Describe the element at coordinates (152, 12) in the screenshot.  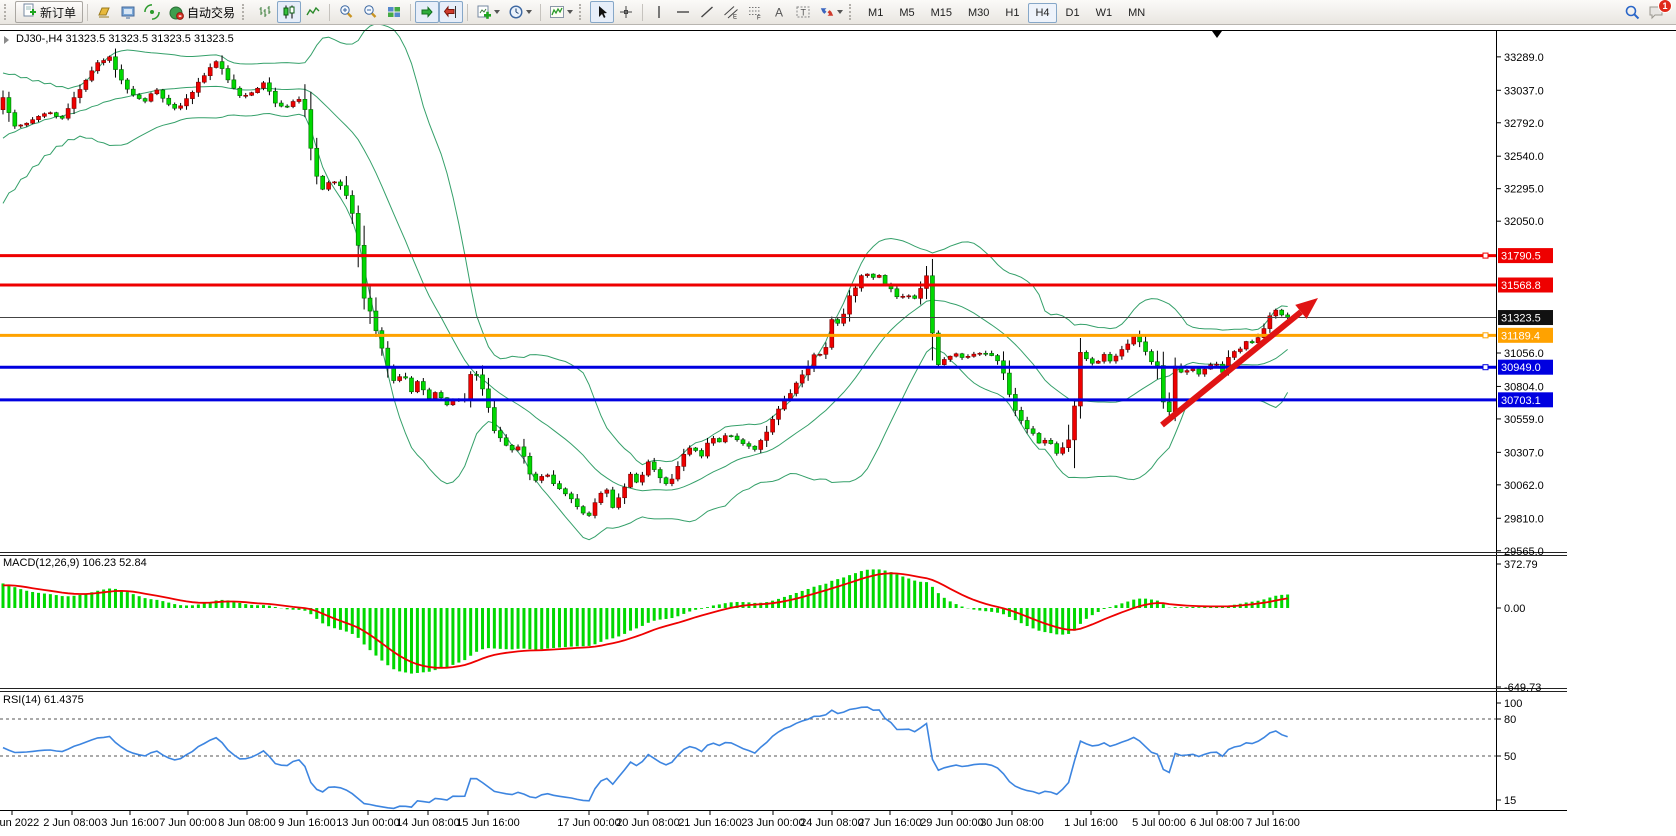
I see `signal-button` at that location.